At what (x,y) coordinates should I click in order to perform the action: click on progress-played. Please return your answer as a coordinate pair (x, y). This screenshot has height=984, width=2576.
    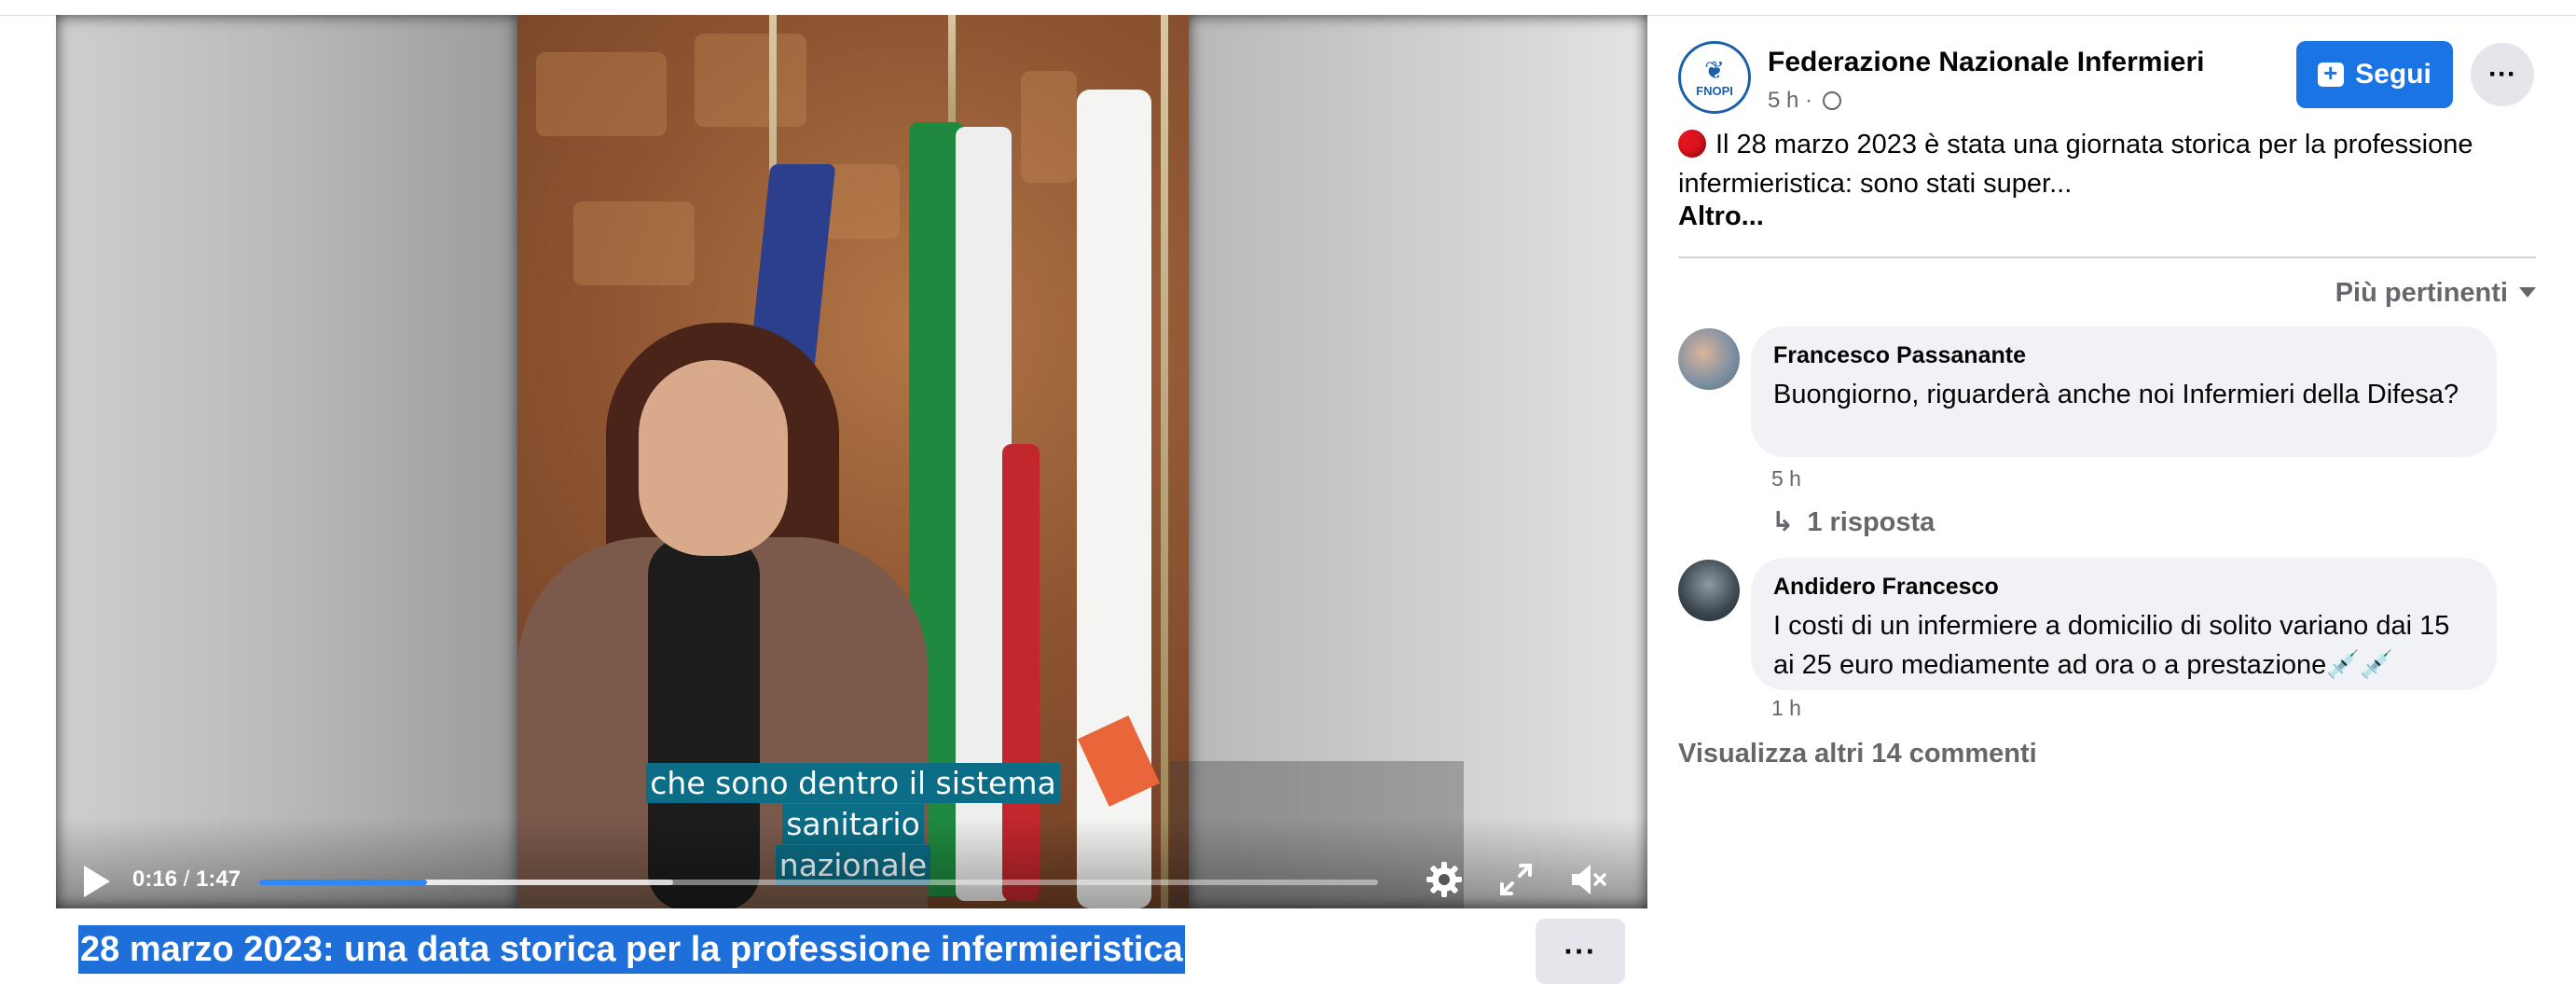
    Looking at the image, I should click on (343, 883).